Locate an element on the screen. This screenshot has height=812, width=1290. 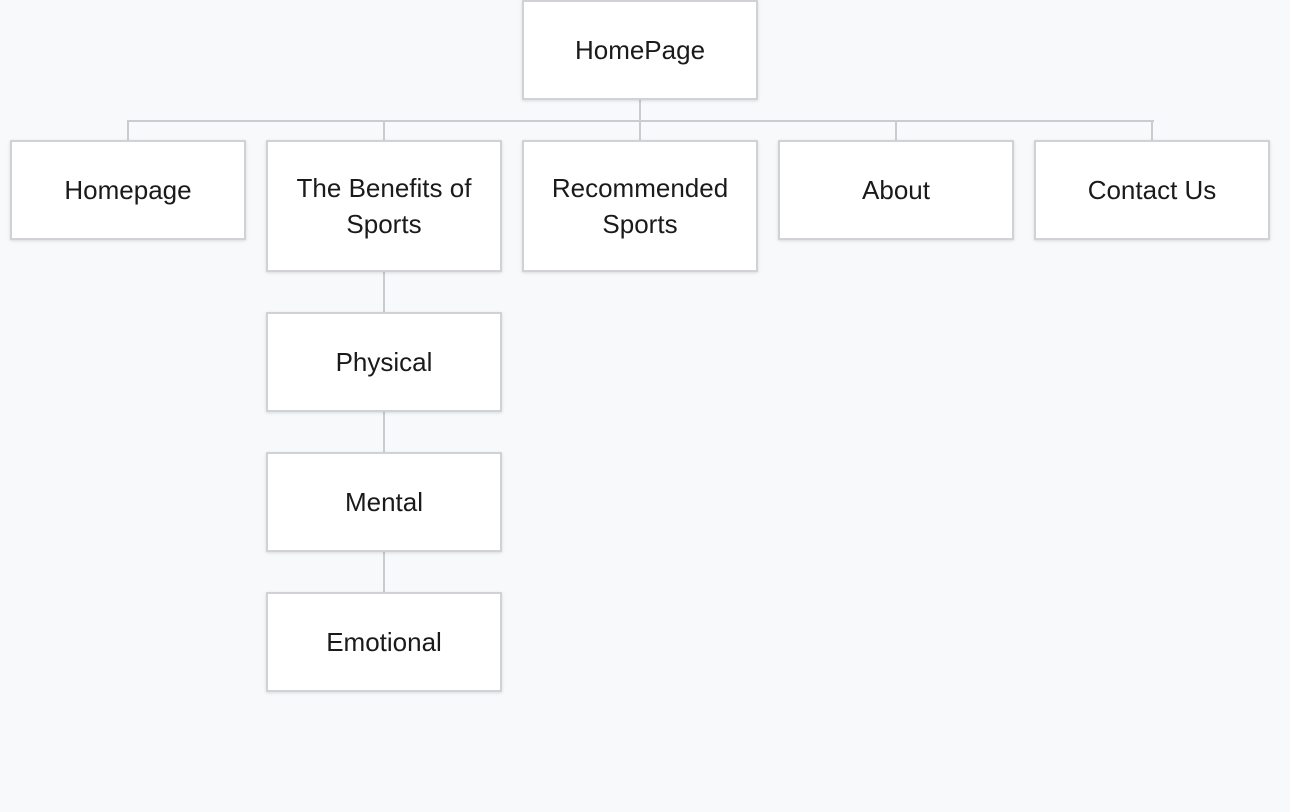
connector-contact is located at coordinates (1152, 130).